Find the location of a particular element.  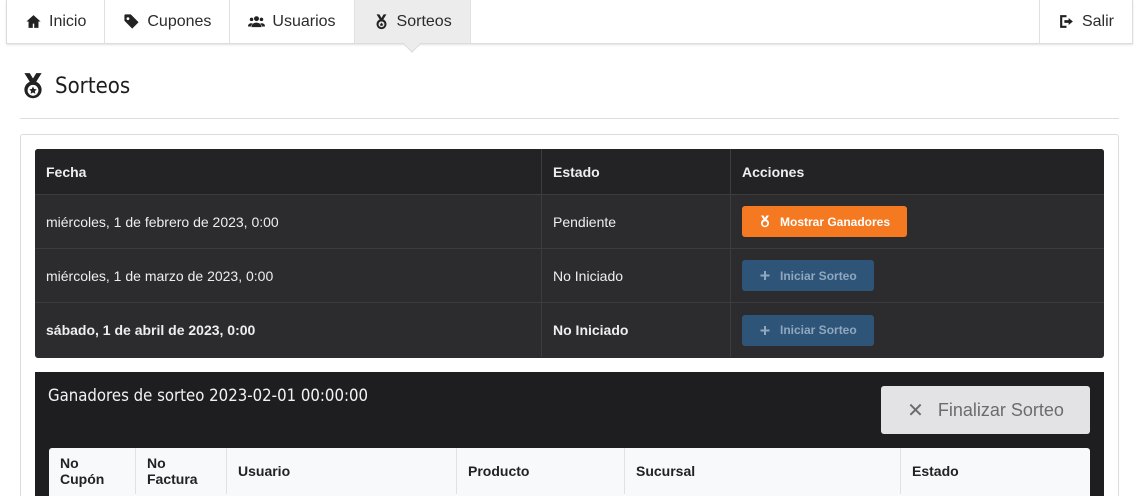

nav-item-label: Inicio is located at coordinates (68, 21).